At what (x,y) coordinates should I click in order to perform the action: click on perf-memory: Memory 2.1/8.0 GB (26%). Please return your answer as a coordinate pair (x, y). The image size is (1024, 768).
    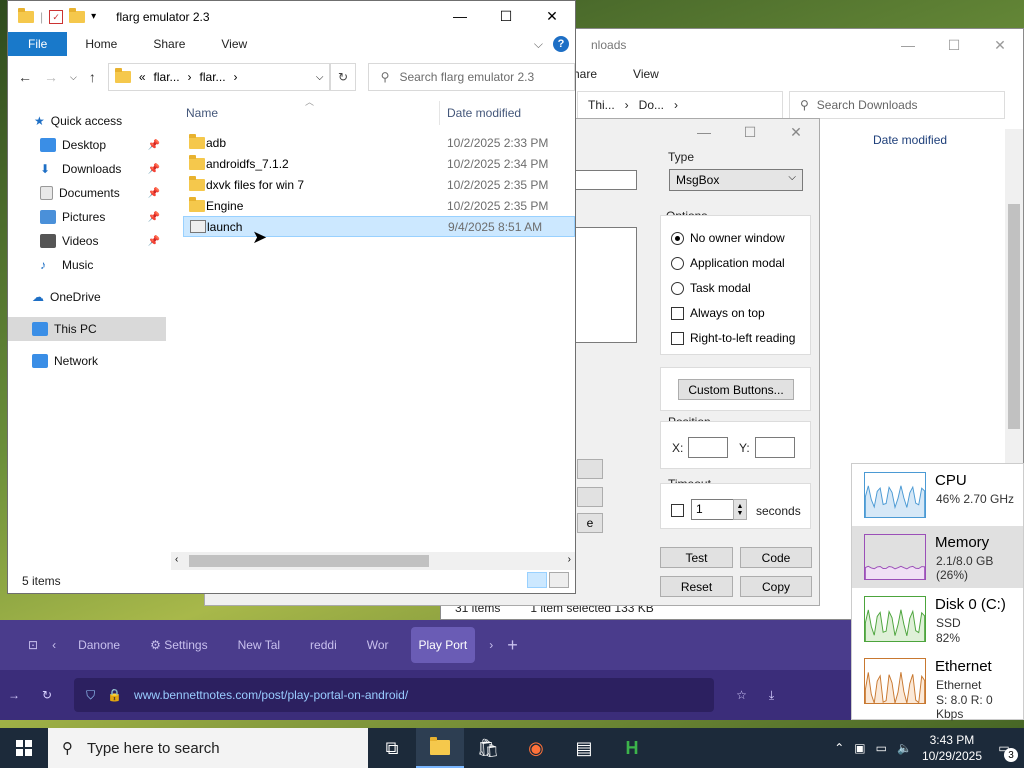
    Looking at the image, I should click on (937, 557).